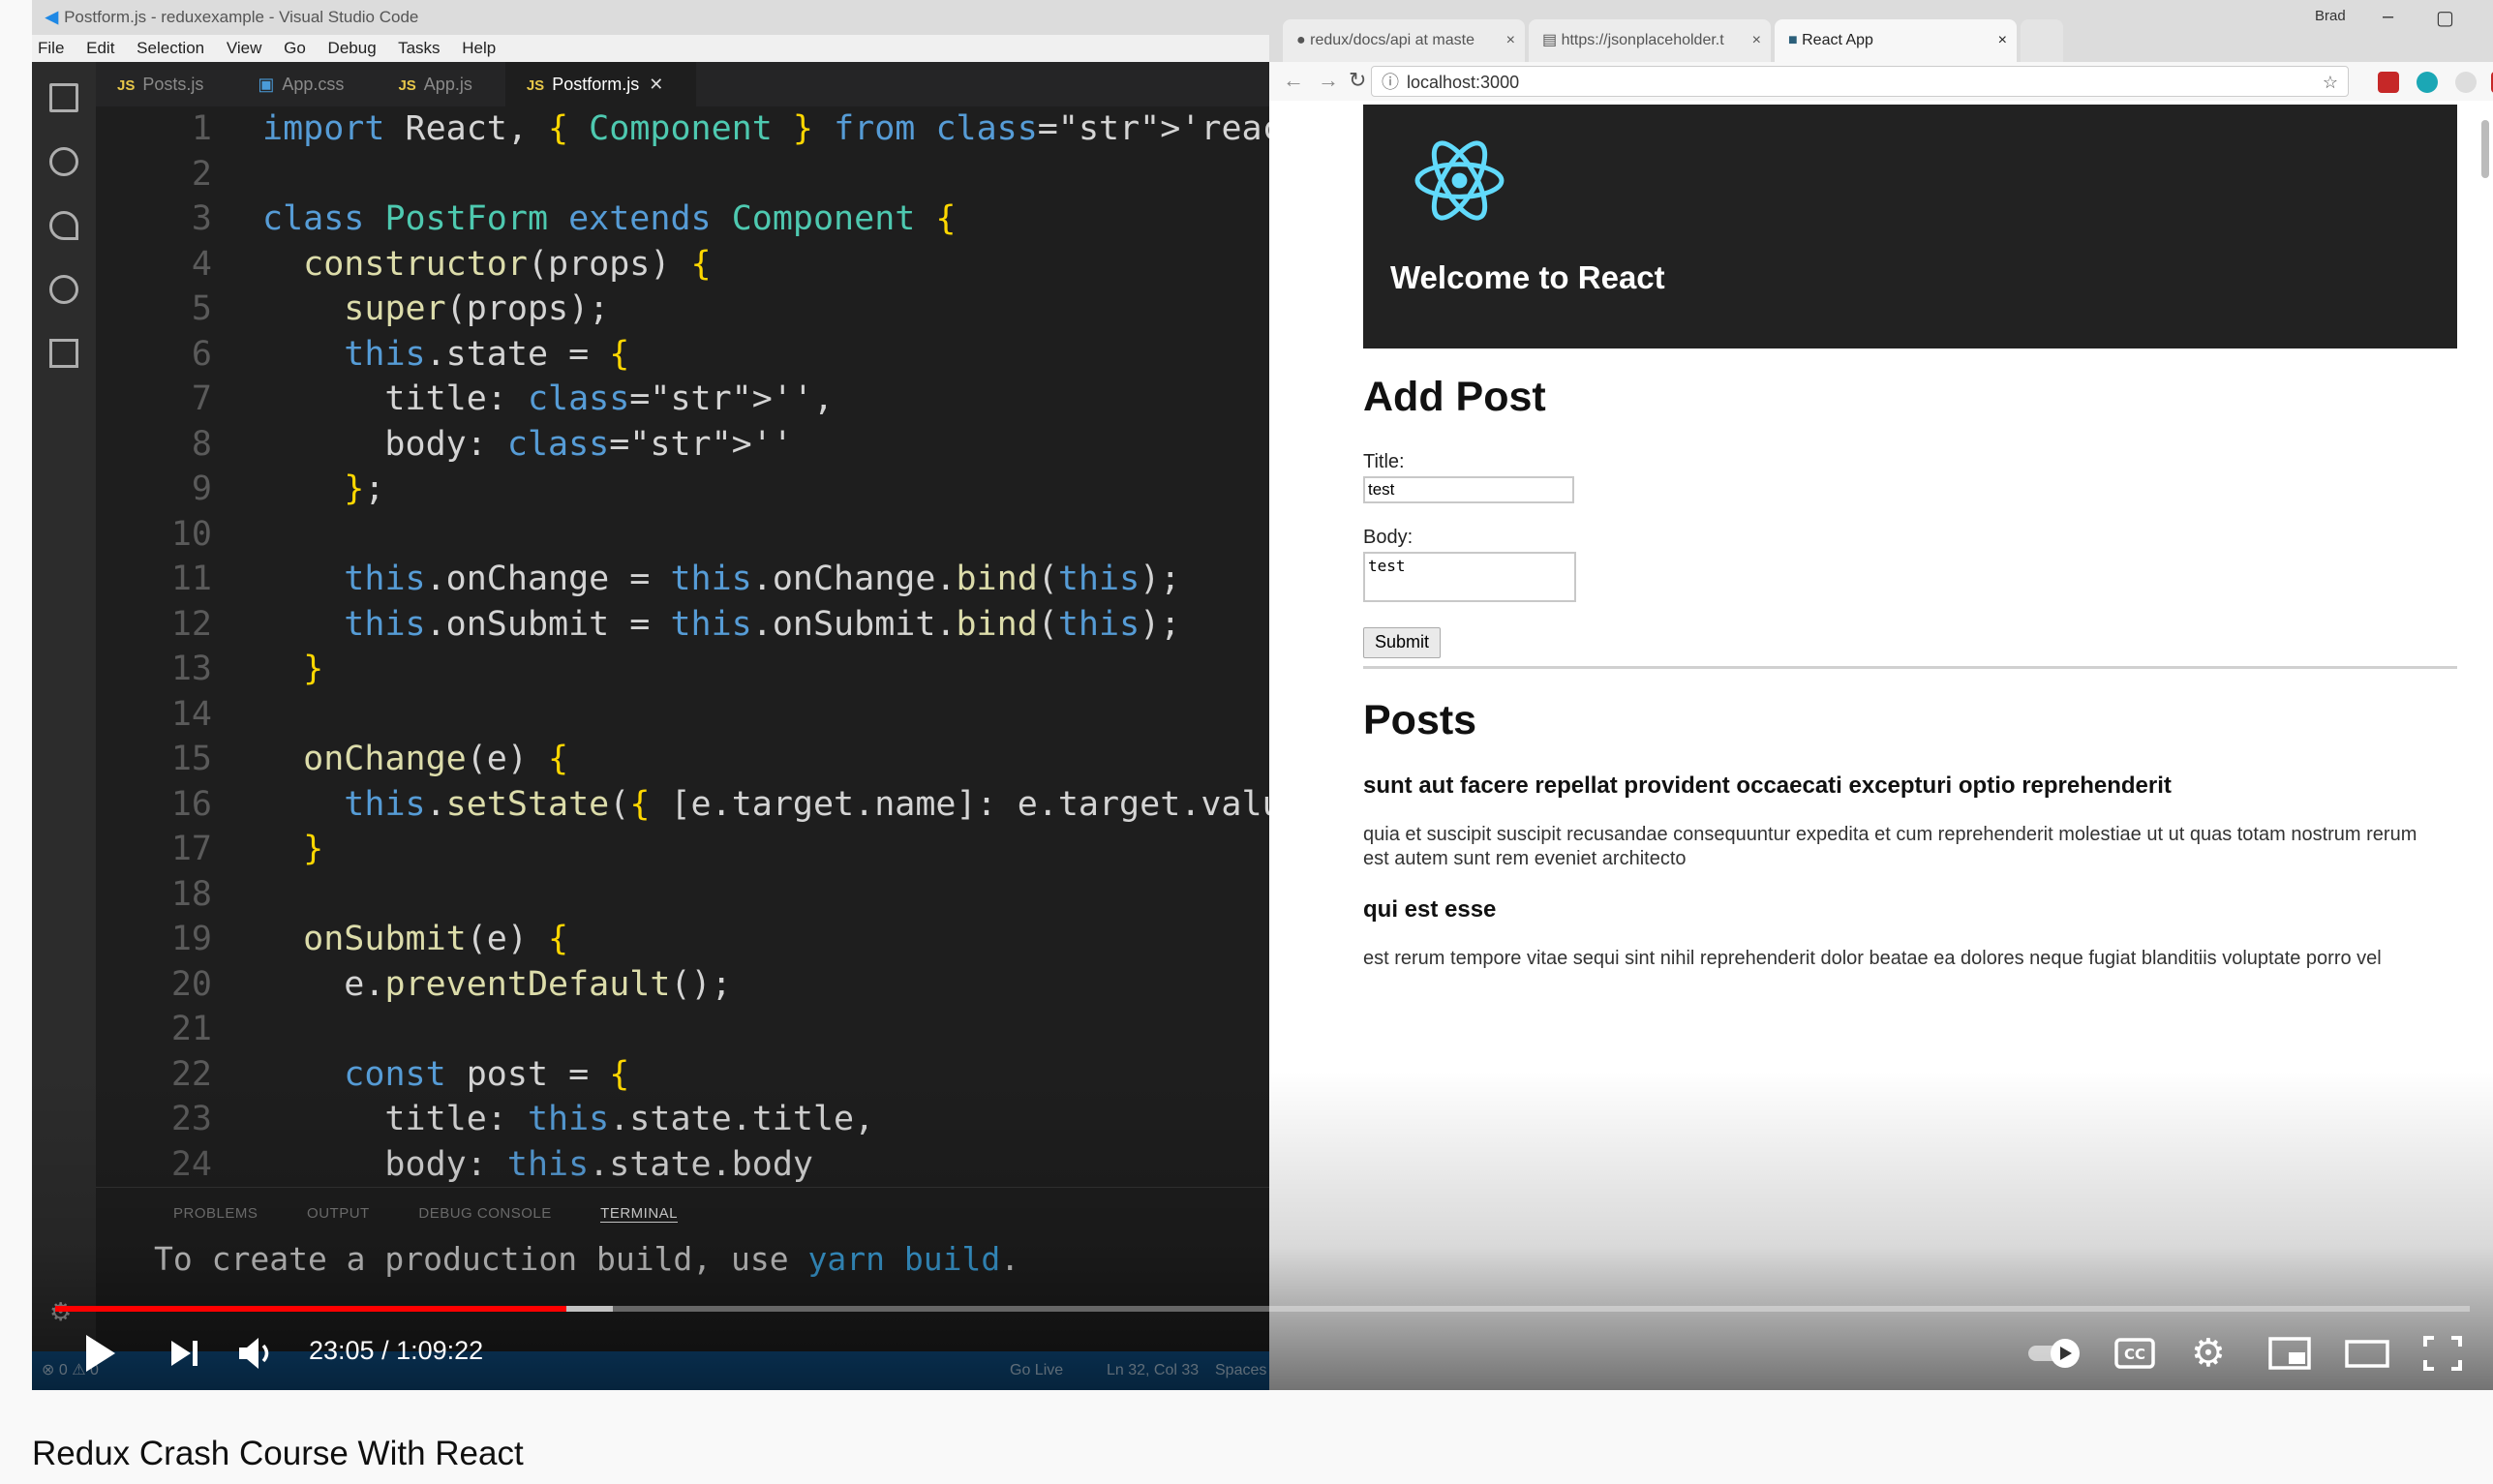 The height and width of the screenshot is (1484, 2493). I want to click on tab-terminal: TERMINAL, so click(639, 1214).